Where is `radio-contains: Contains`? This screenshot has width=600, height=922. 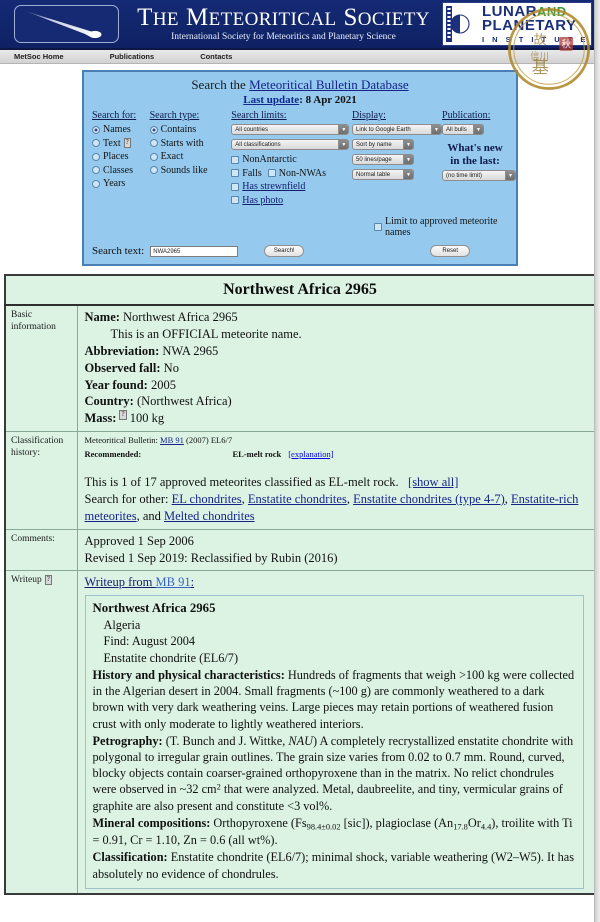 radio-contains: Contains is located at coordinates (190, 129).